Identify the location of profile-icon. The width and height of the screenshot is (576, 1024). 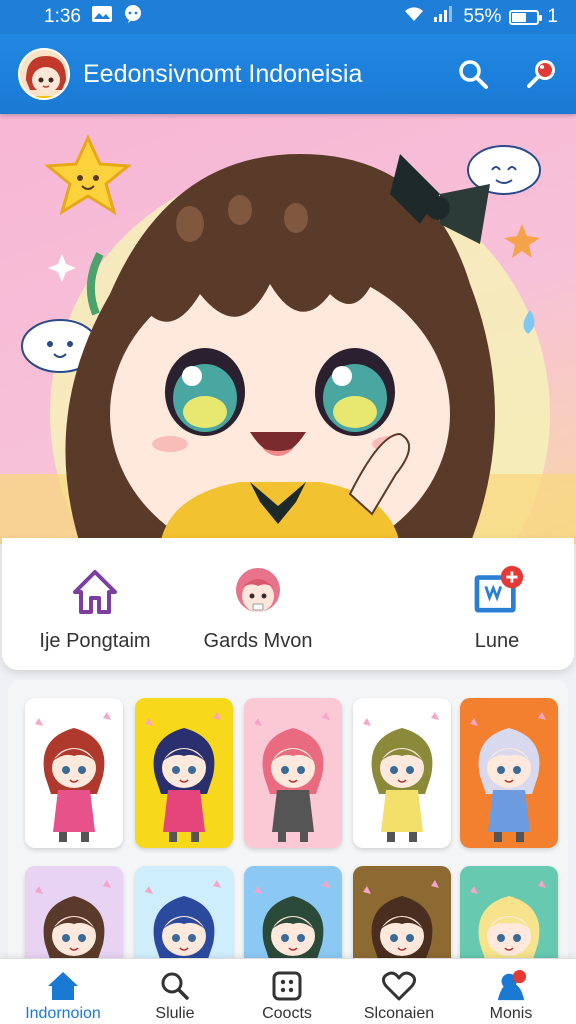
(511, 986).